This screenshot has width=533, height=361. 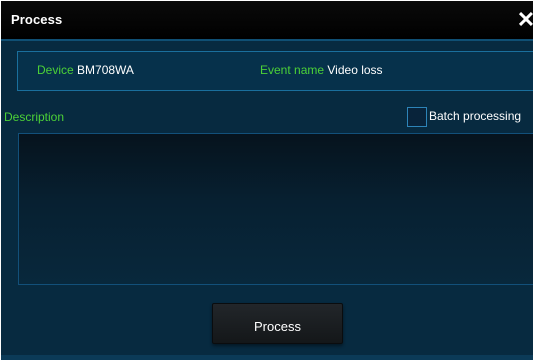 I want to click on batch-processing-checkbox, so click(x=417, y=117).